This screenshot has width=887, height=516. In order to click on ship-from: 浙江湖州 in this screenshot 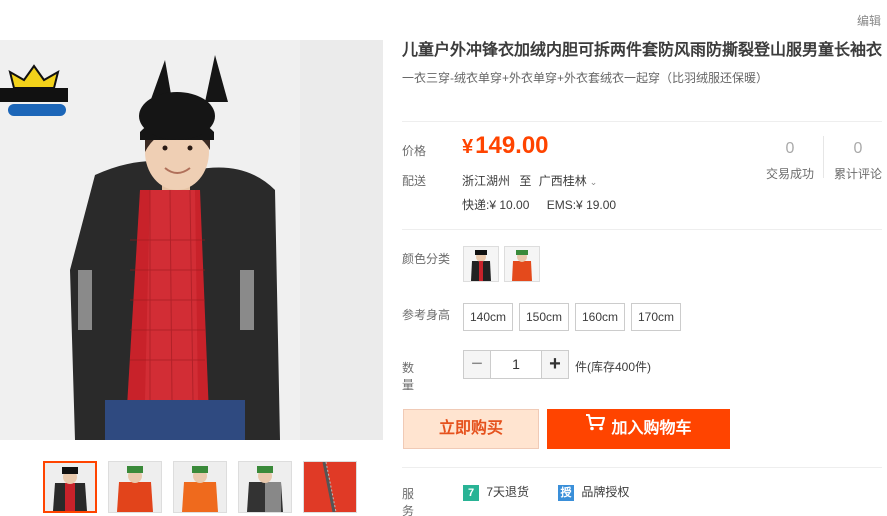, I will do `click(486, 181)`.